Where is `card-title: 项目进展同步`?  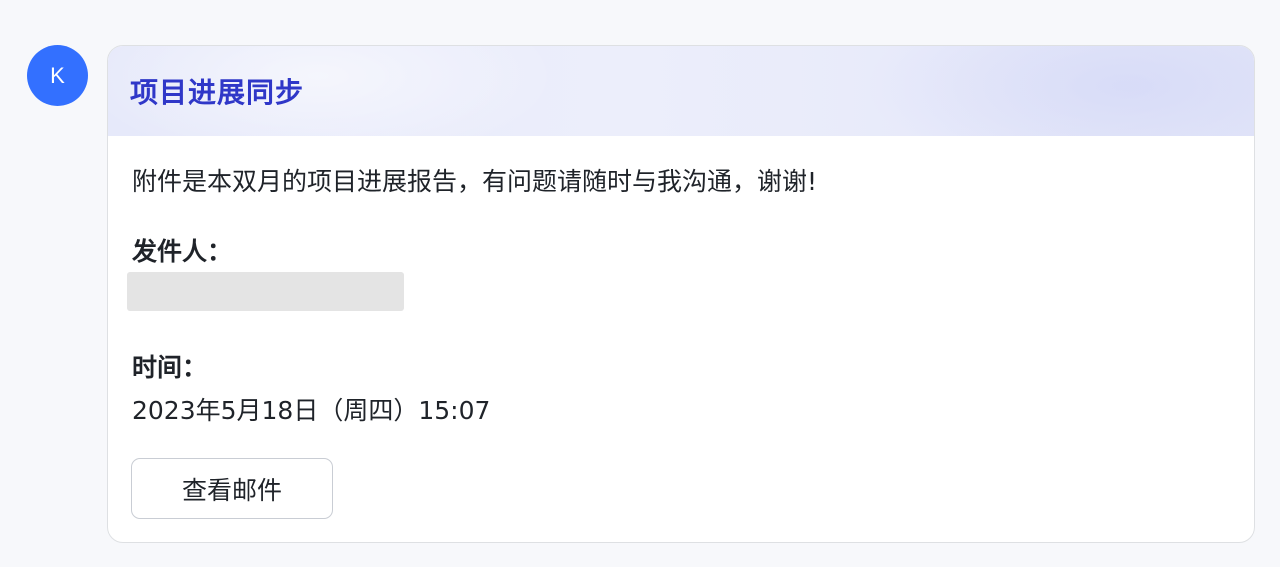 card-title: 项目进展同步 is located at coordinates (217, 92).